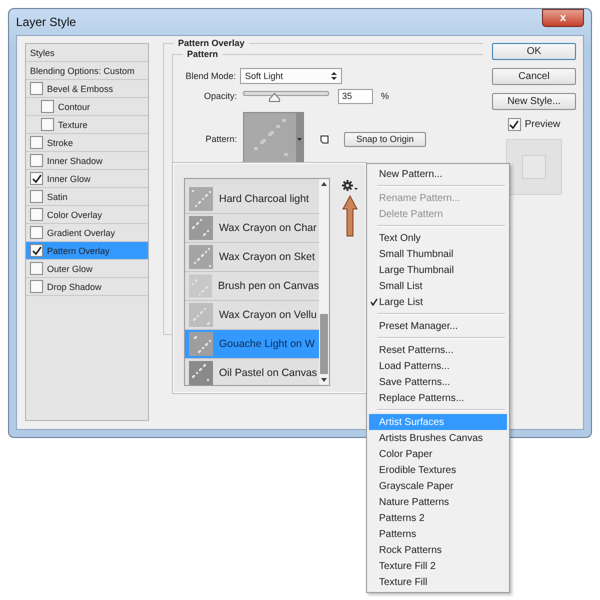 This screenshot has width=600, height=600. I want to click on style-item: Outer Glow, so click(87, 269).